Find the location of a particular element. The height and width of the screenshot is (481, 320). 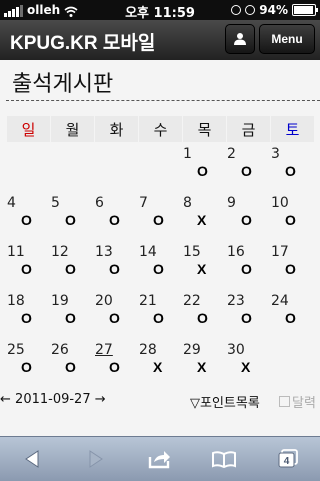

calendar-day-2: 2O is located at coordinates (248, 168).